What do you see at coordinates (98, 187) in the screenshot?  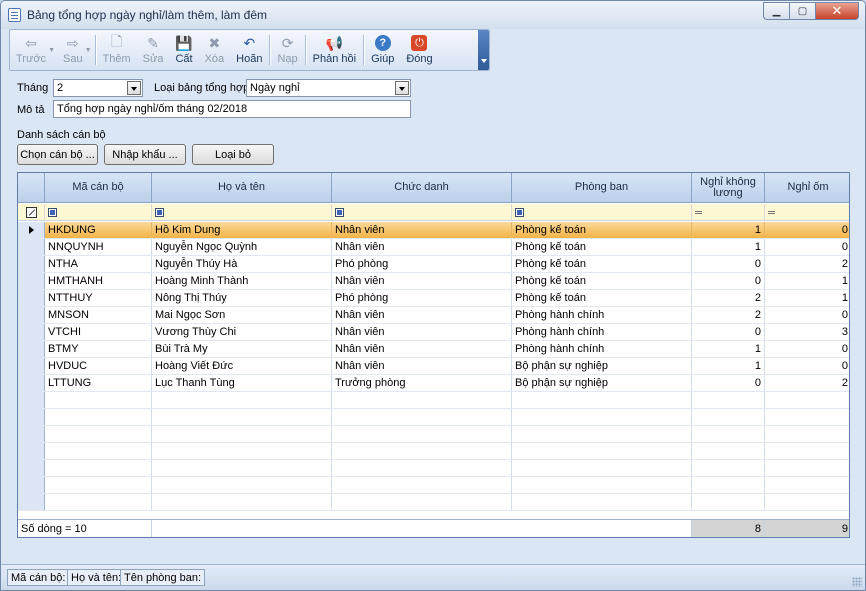 I see `header-code: Mã cán bộ` at bounding box center [98, 187].